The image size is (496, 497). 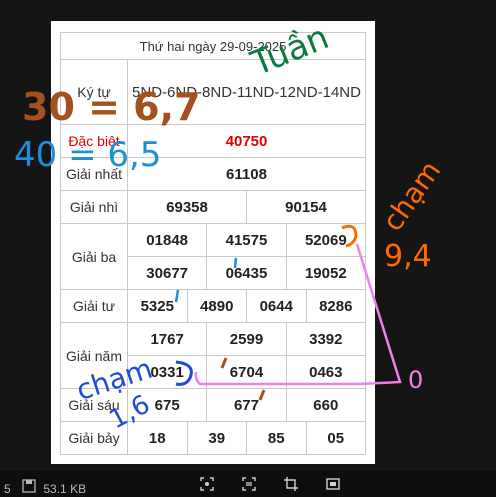 What do you see at coordinates (333, 485) in the screenshot?
I see `fullscreen-icon` at bounding box center [333, 485].